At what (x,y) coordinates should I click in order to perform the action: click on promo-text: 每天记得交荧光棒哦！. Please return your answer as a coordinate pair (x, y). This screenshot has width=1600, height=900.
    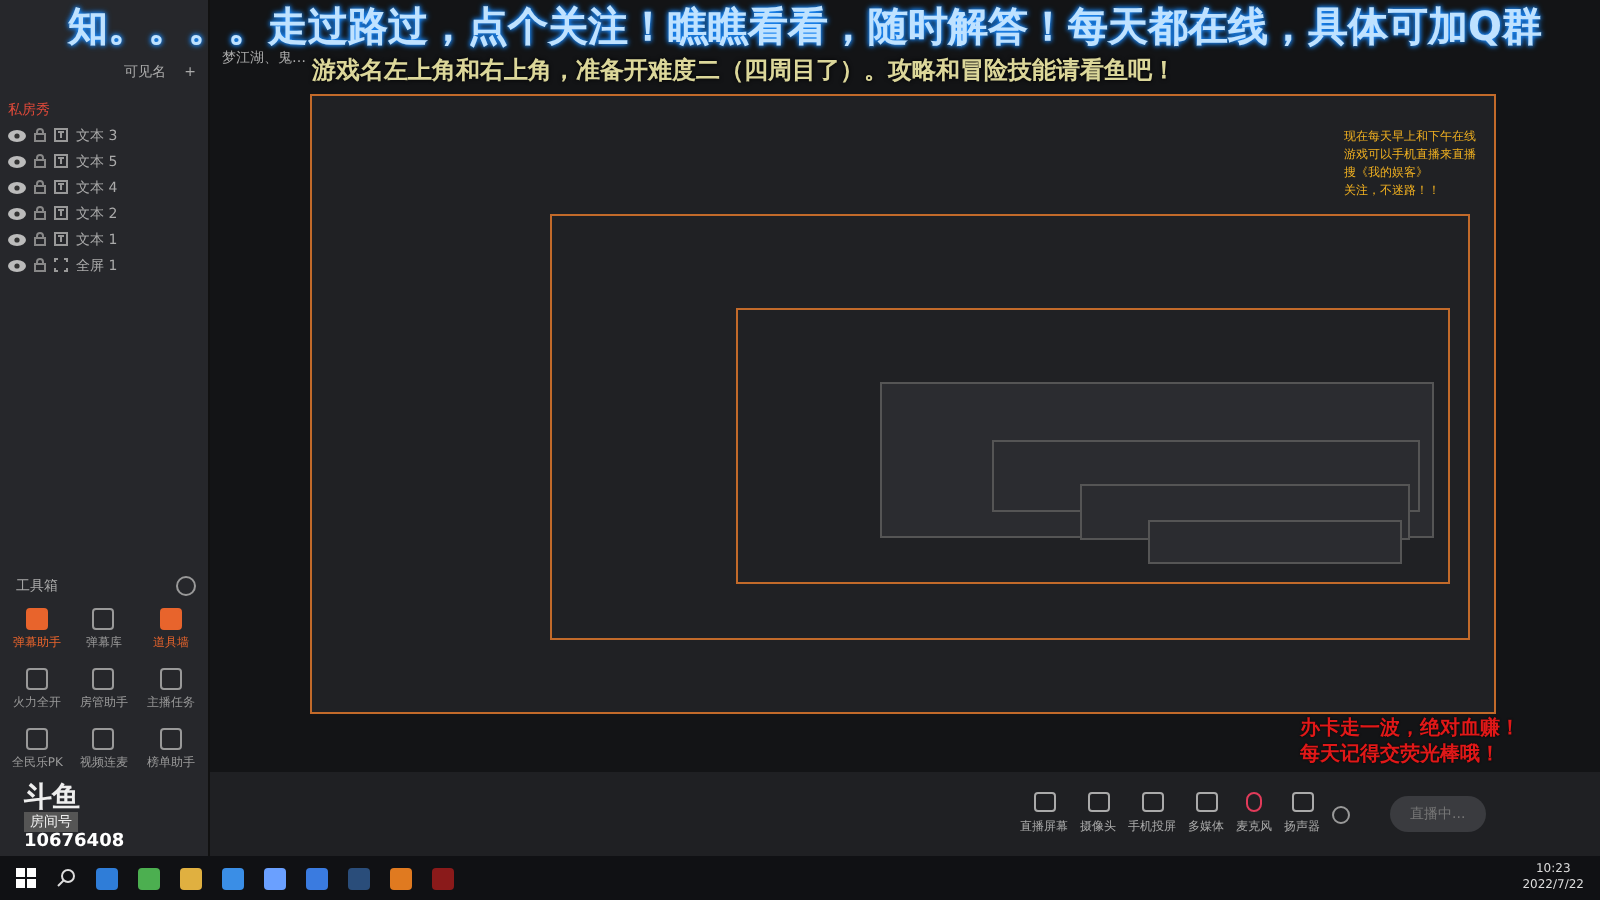
    Looking at the image, I should click on (1401, 755).